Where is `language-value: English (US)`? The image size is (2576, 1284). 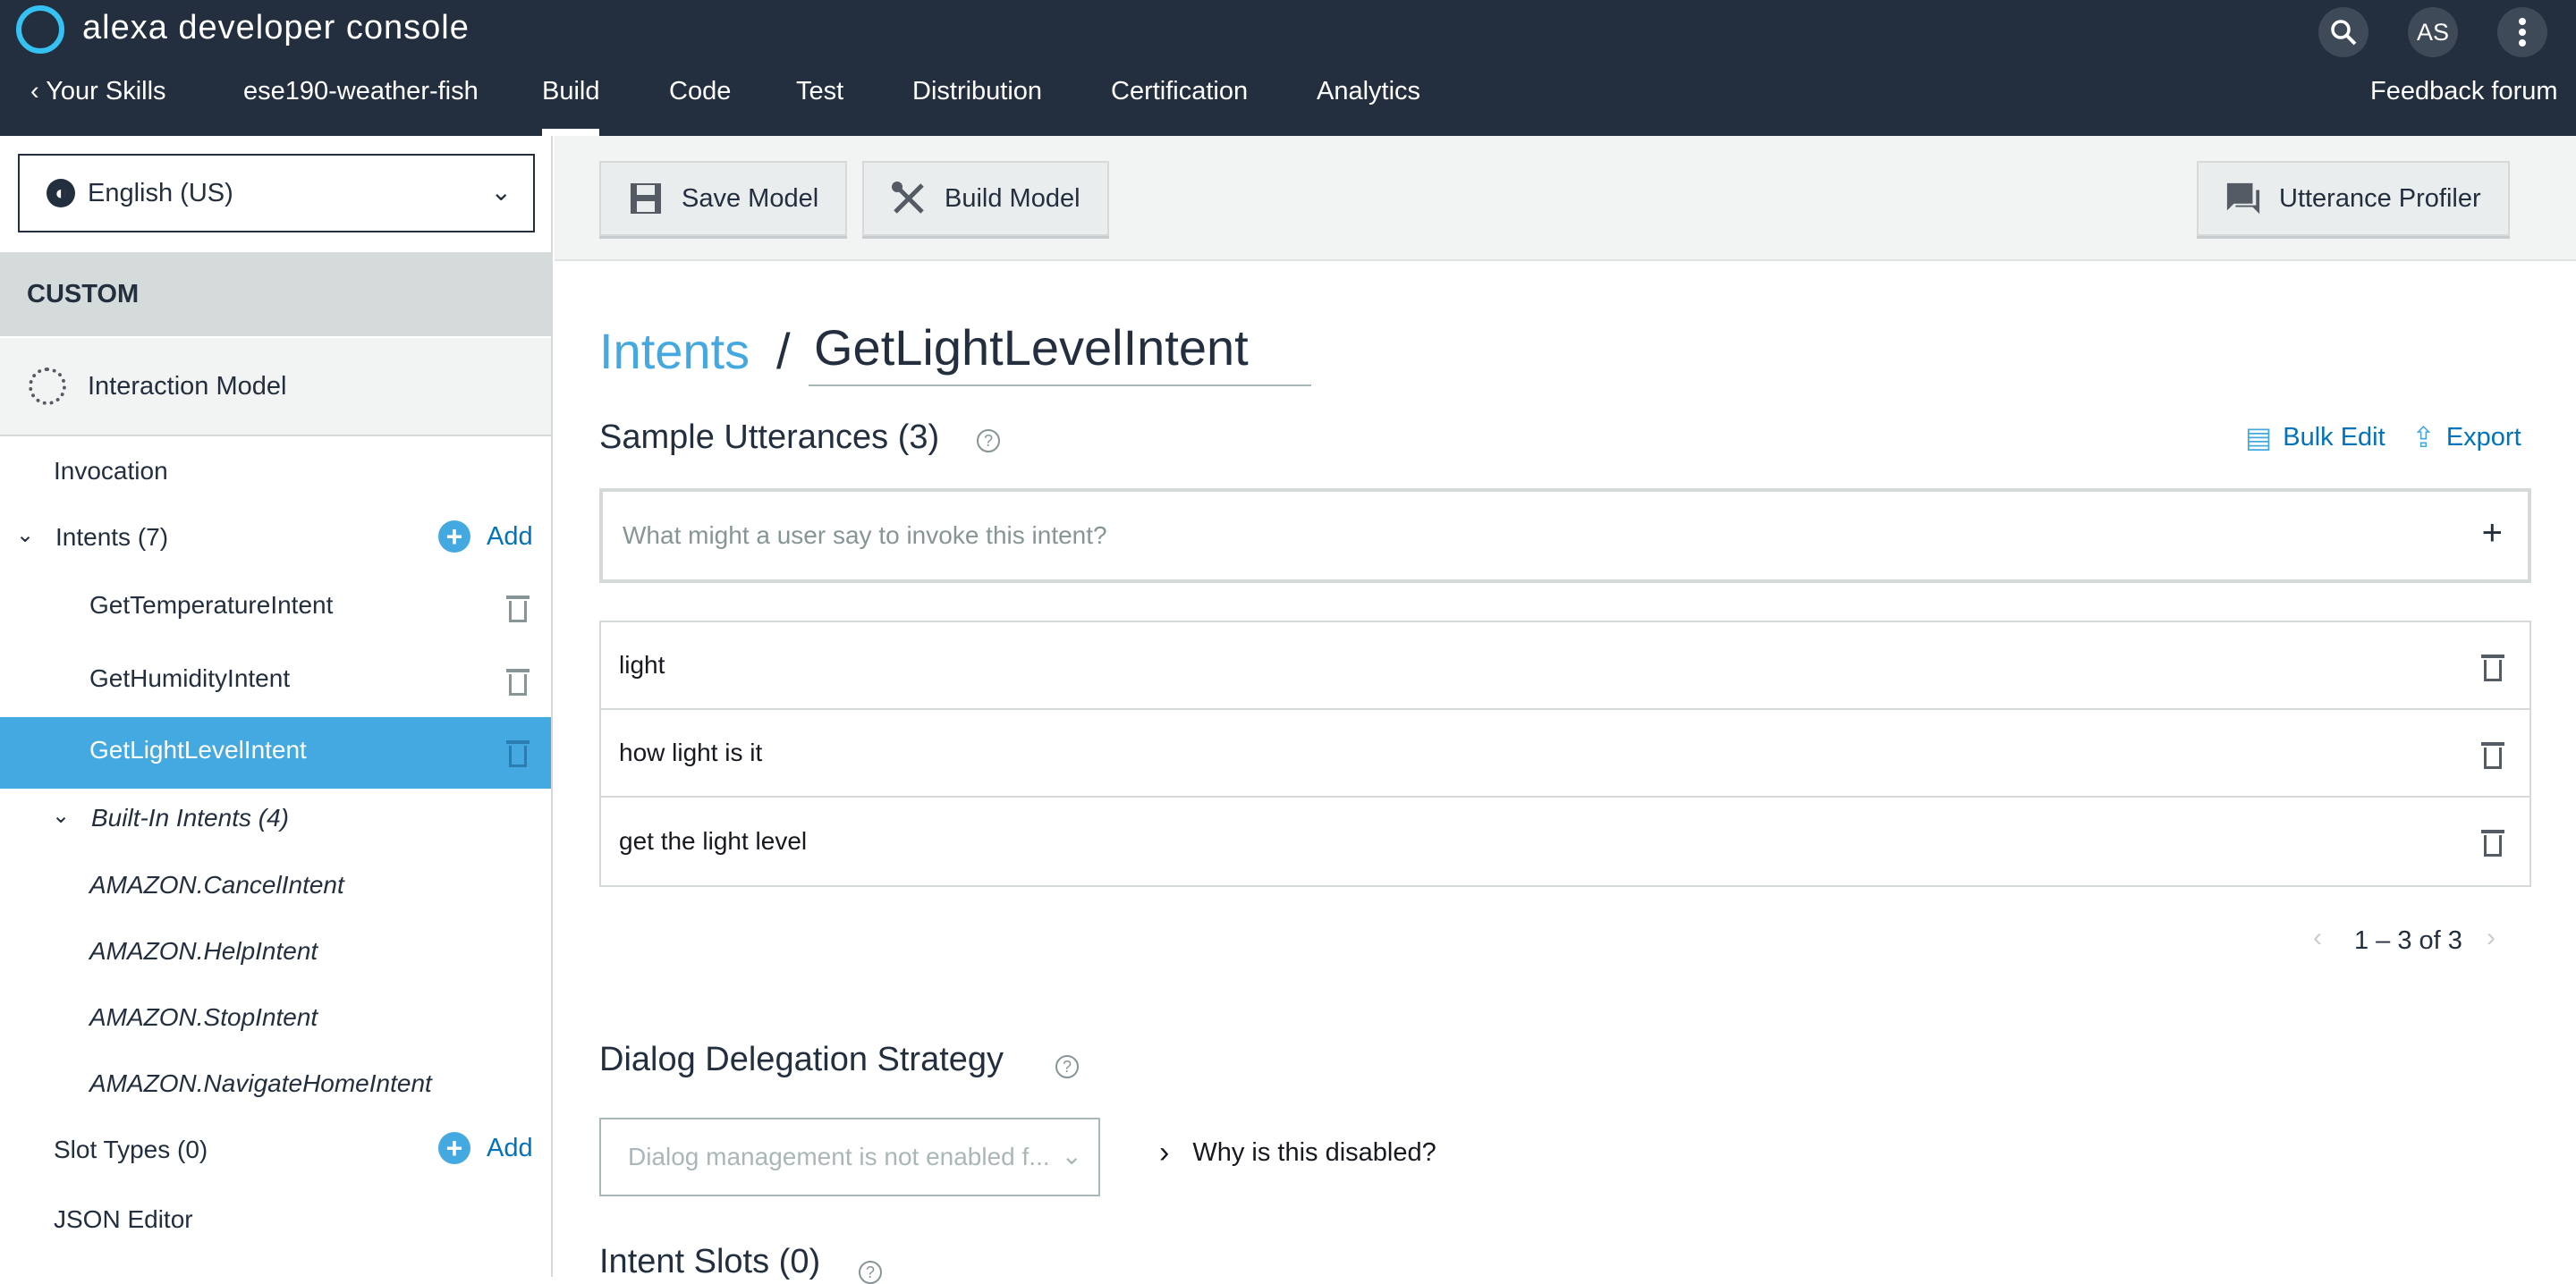
language-value: English (US) is located at coordinates (160, 193).